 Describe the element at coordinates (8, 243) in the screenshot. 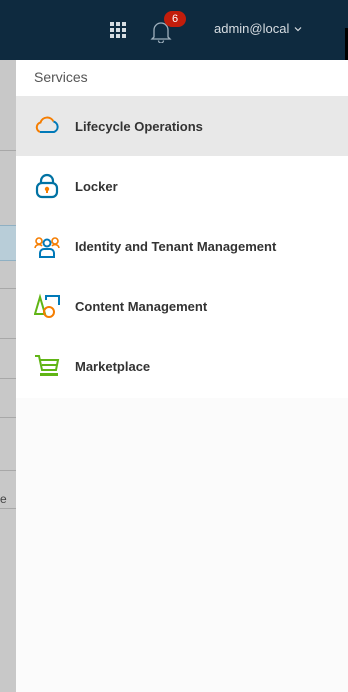

I see `selected-row` at that location.